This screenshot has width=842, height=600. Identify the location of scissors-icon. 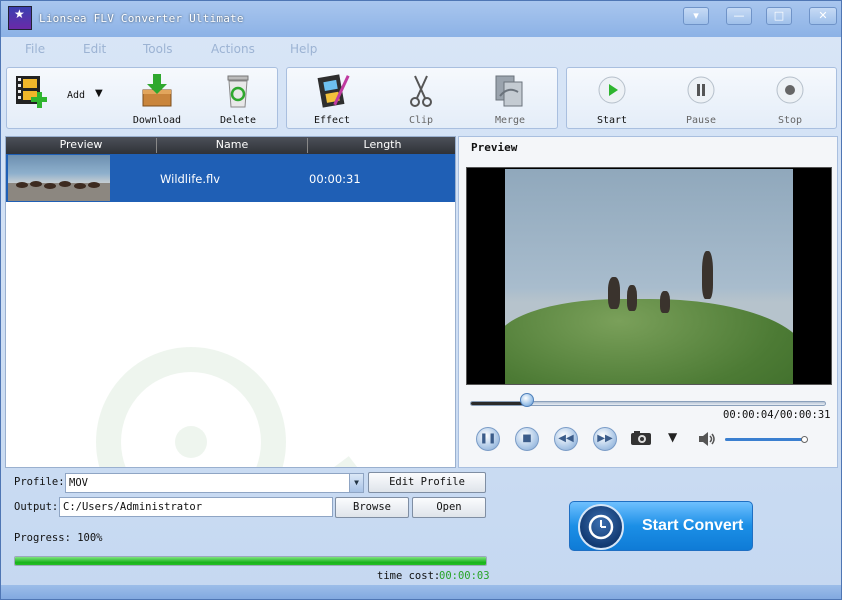
(421, 91).